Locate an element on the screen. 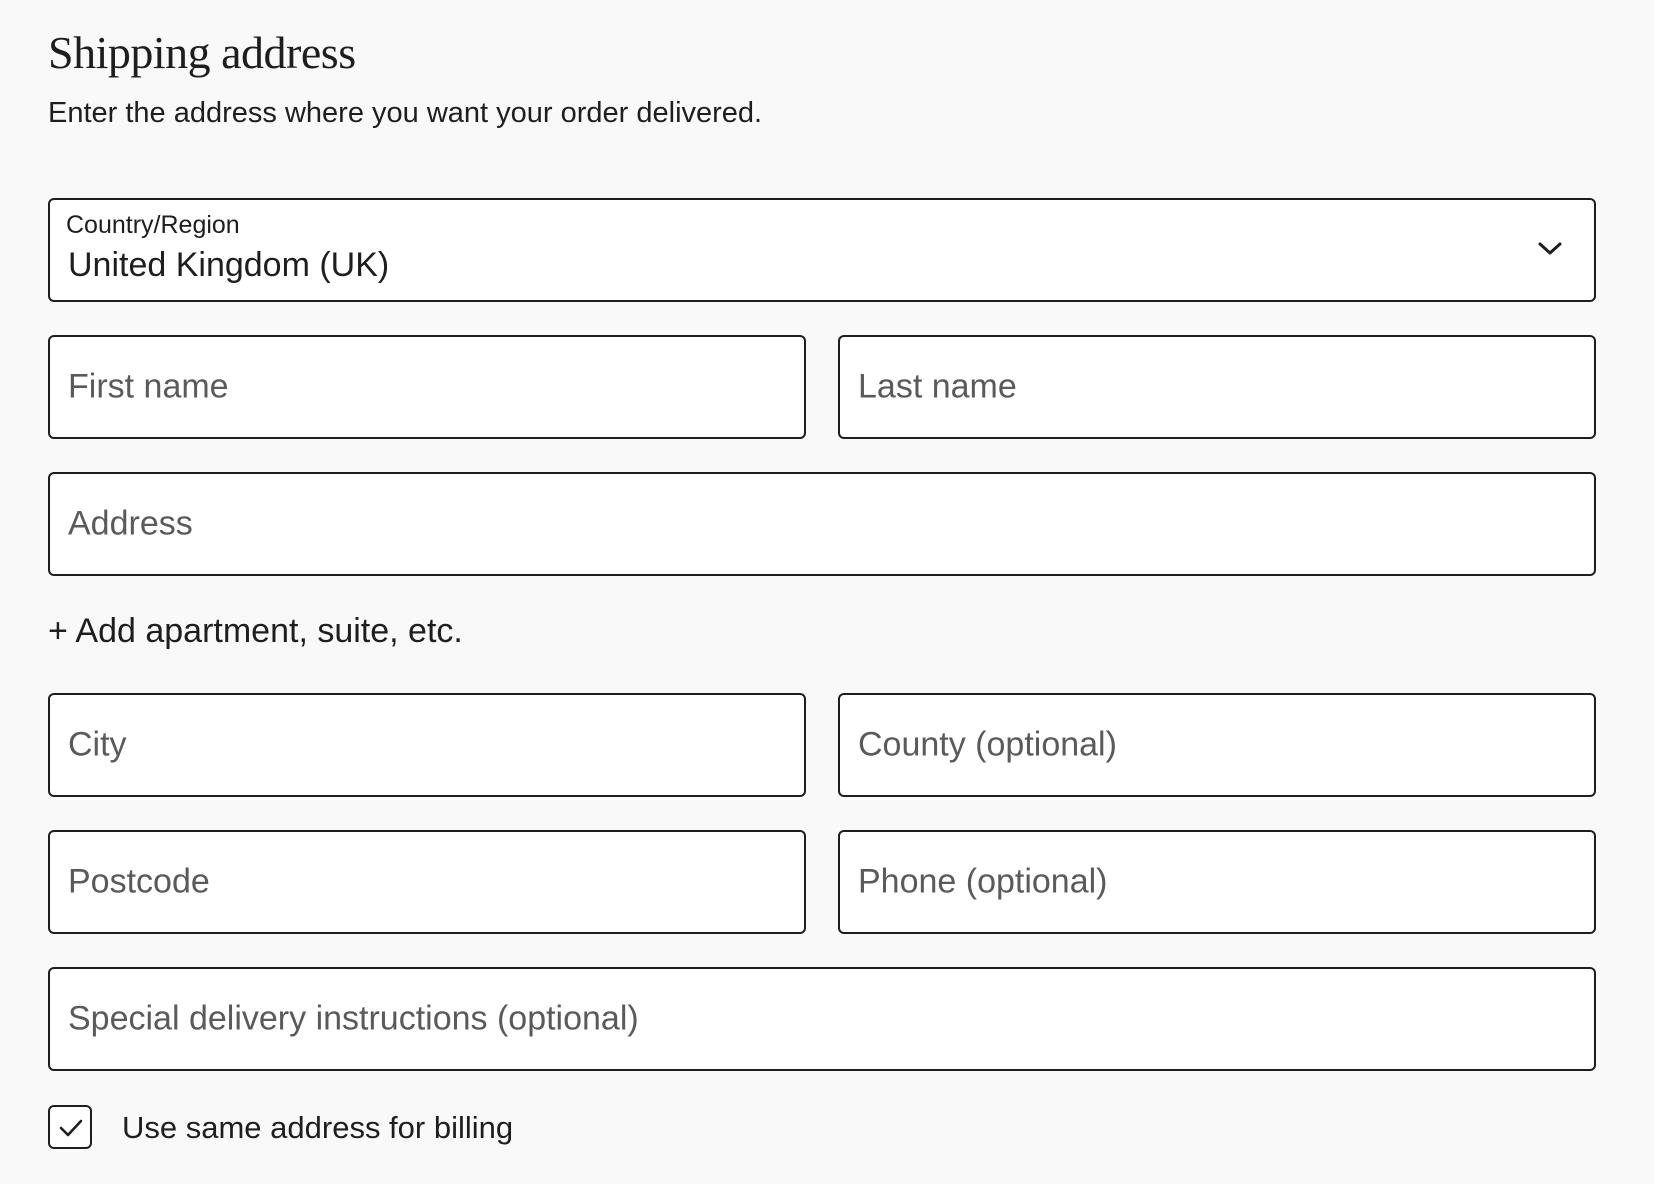  postcode-placeholder: Postcode is located at coordinates (139, 881).